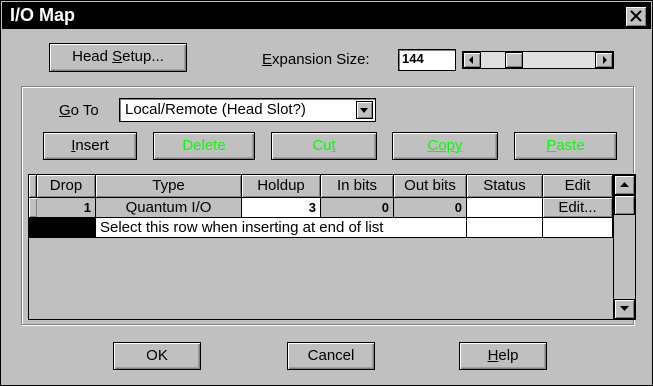 Image resolution: width=653 pixels, height=386 pixels. What do you see at coordinates (565, 146) in the screenshot?
I see `paste-button: Paste` at bounding box center [565, 146].